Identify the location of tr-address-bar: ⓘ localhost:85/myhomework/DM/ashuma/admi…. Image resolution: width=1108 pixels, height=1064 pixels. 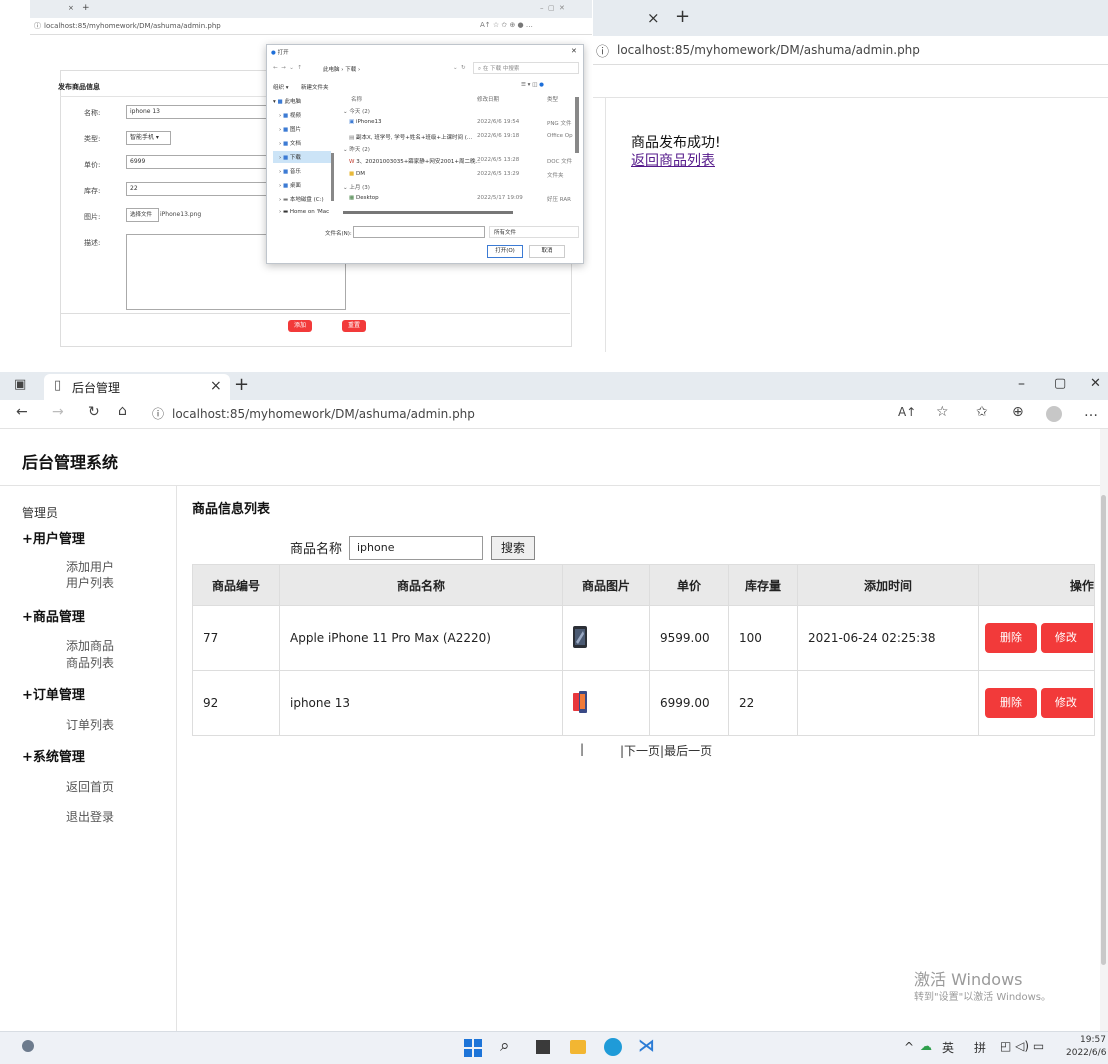
(850, 50).